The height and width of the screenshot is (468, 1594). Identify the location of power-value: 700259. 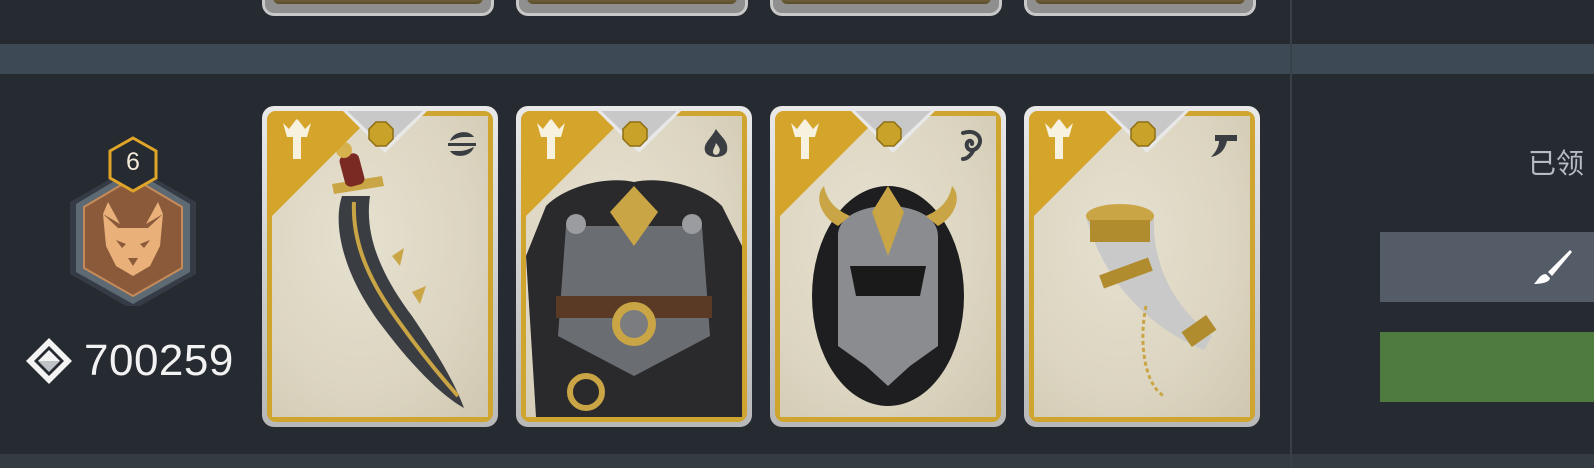
(159, 360).